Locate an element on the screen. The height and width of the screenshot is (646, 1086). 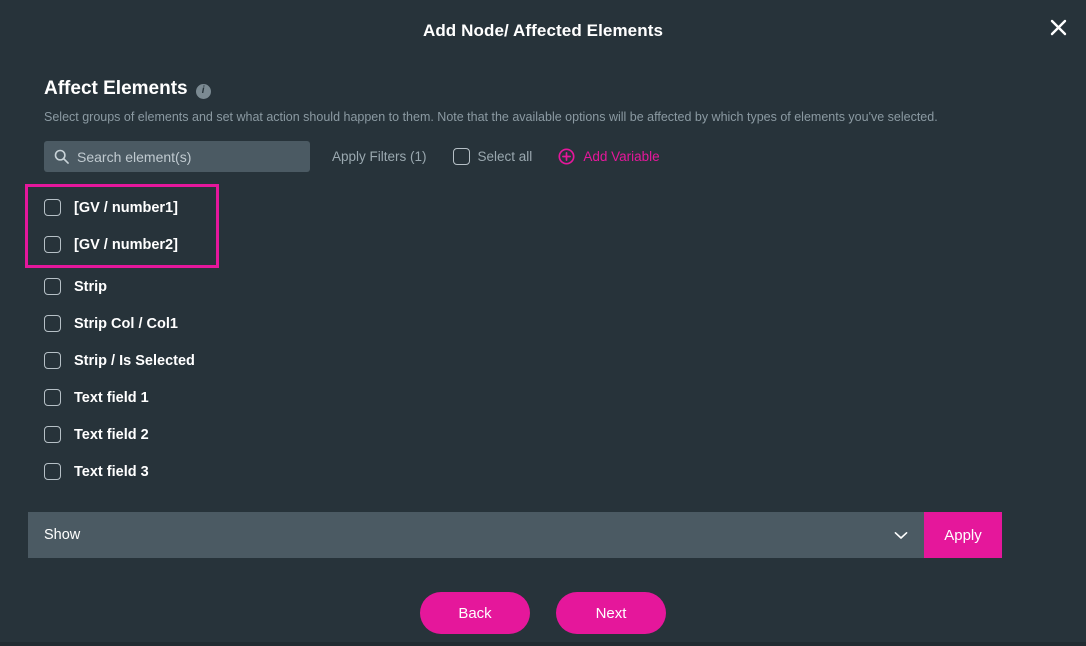
add-variable-label: Add Variable is located at coordinates (621, 157).